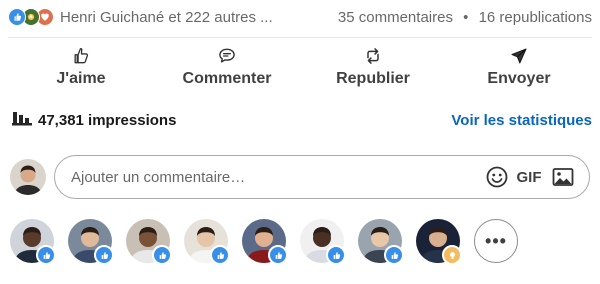 The height and width of the screenshot is (284, 600). What do you see at coordinates (373, 67) in the screenshot?
I see `repost-button: Republier` at bounding box center [373, 67].